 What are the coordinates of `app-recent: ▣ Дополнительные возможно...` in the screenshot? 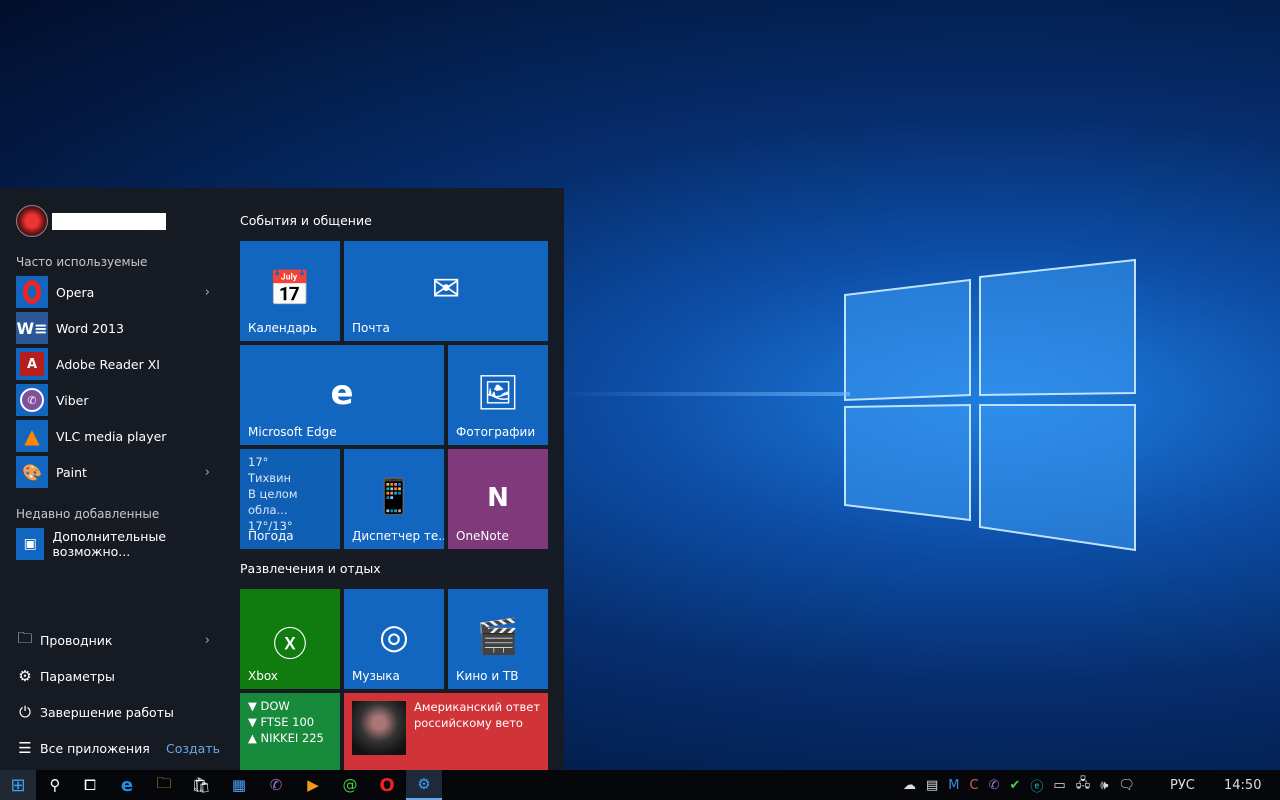 It's located at (121, 544).